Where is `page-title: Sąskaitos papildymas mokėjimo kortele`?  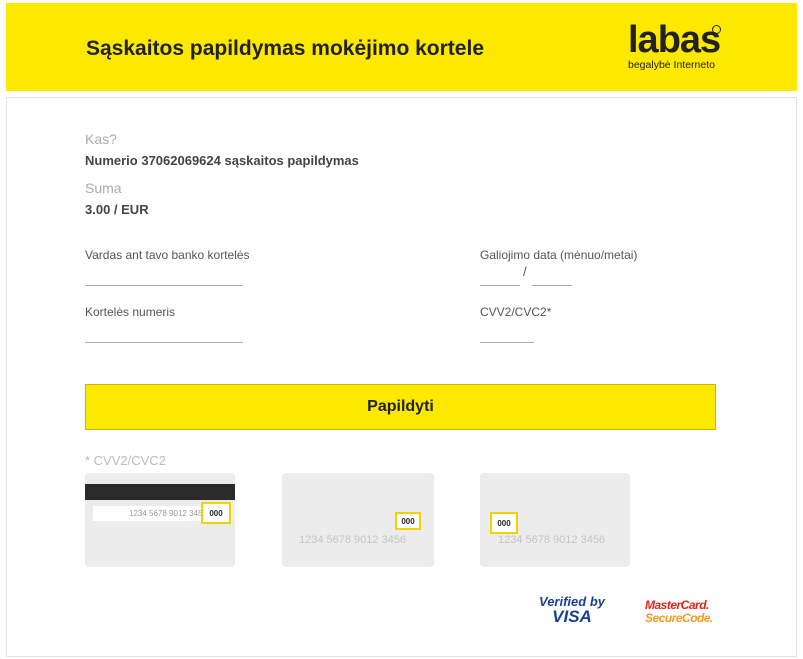 page-title: Sąskaitos papildymas mokėjimo kortele is located at coordinates (285, 48).